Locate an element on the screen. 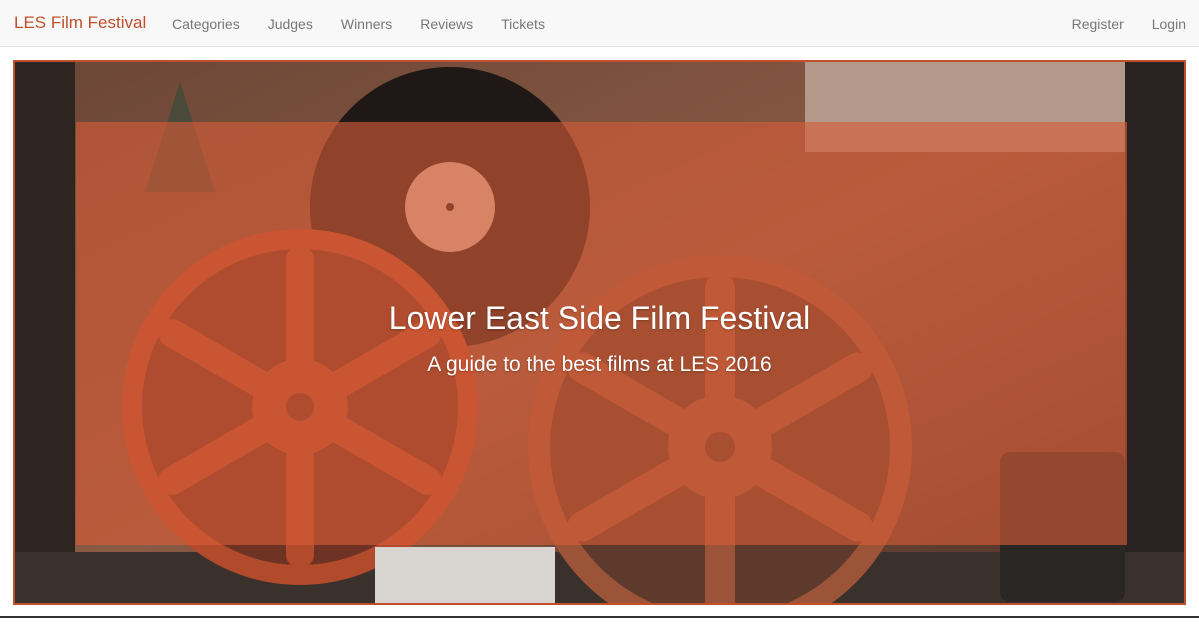  nav-item-register: Register is located at coordinates (1098, 24).